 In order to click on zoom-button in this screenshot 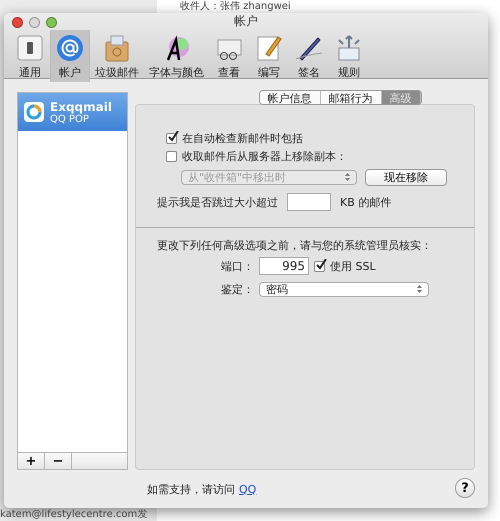, I will do `click(51, 22)`.